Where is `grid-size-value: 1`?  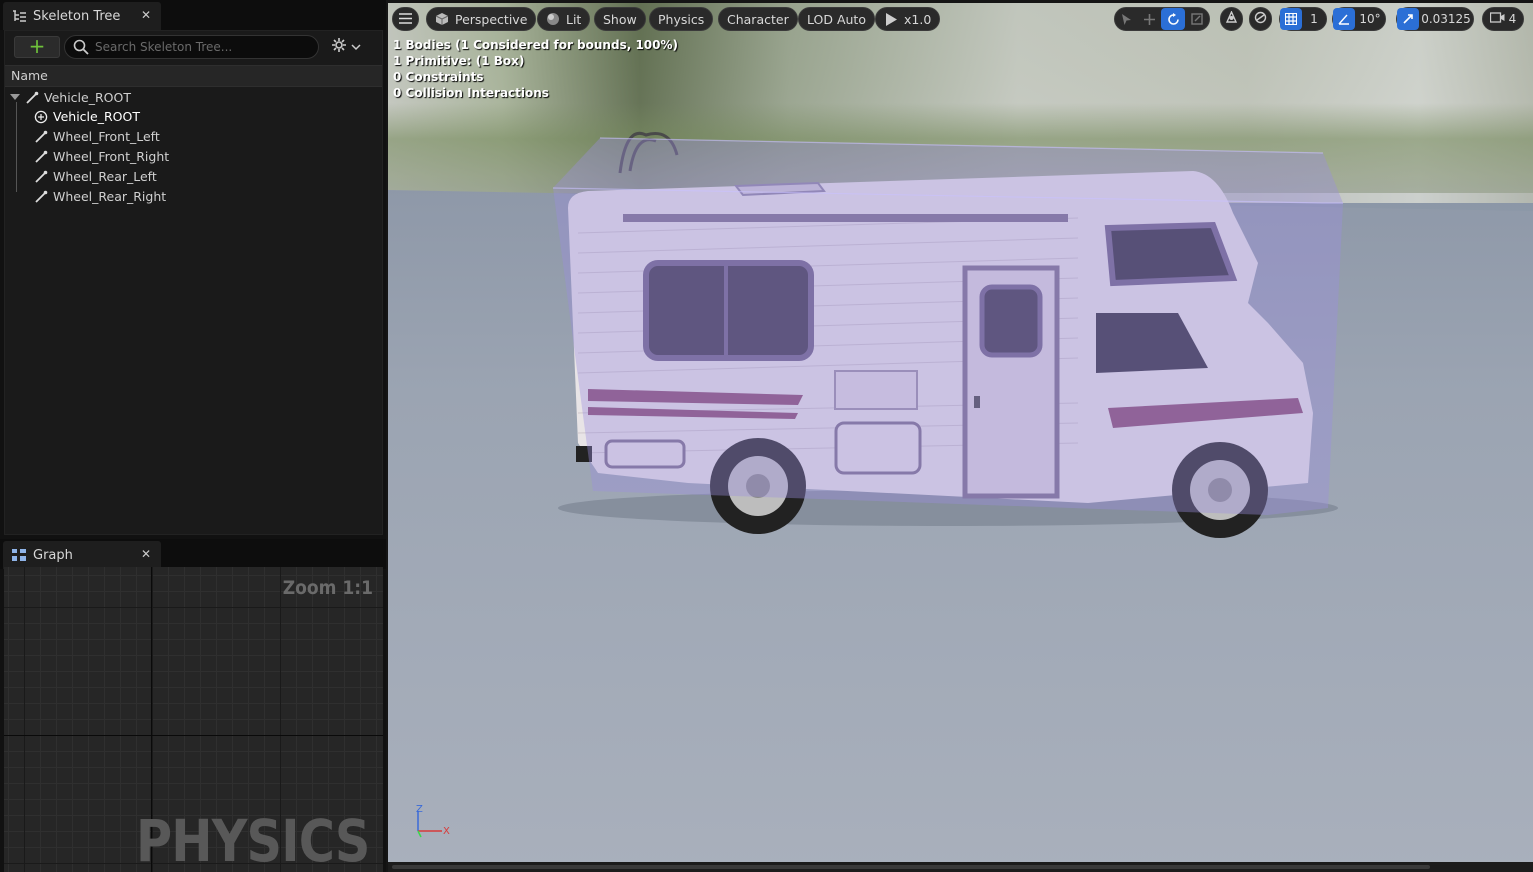 grid-size-value: 1 is located at coordinates (1314, 19).